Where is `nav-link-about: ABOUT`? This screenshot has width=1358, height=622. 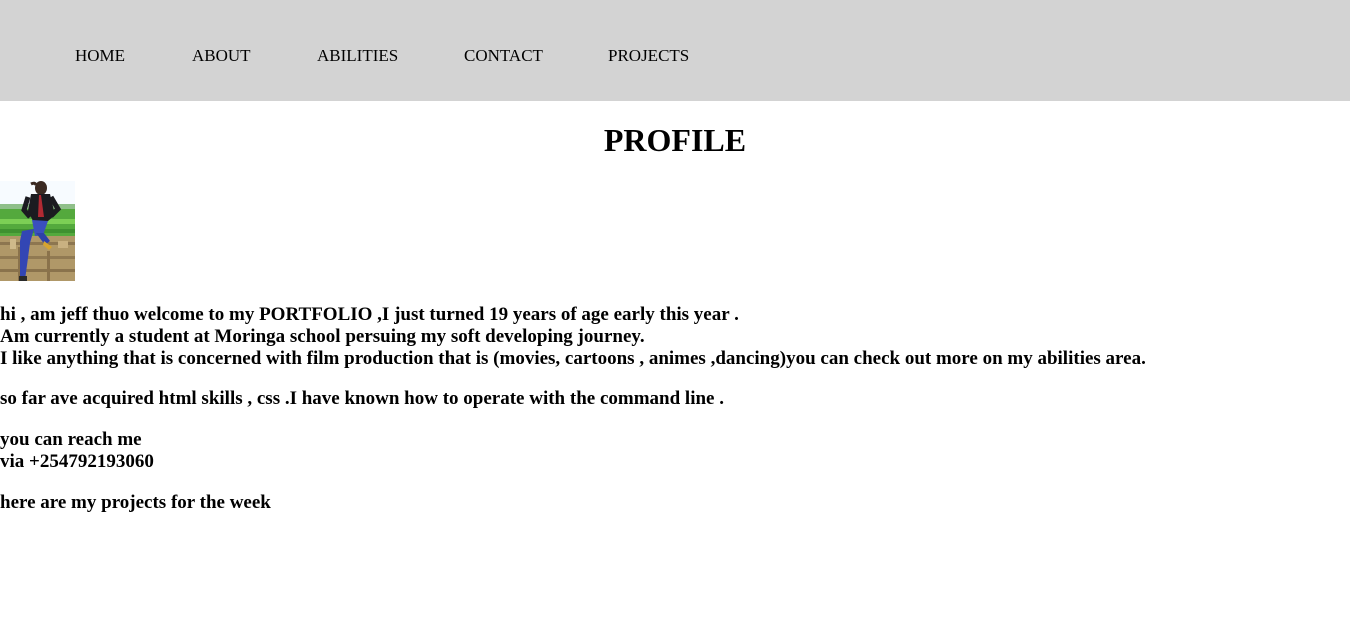 nav-link-about: ABOUT is located at coordinates (221, 56).